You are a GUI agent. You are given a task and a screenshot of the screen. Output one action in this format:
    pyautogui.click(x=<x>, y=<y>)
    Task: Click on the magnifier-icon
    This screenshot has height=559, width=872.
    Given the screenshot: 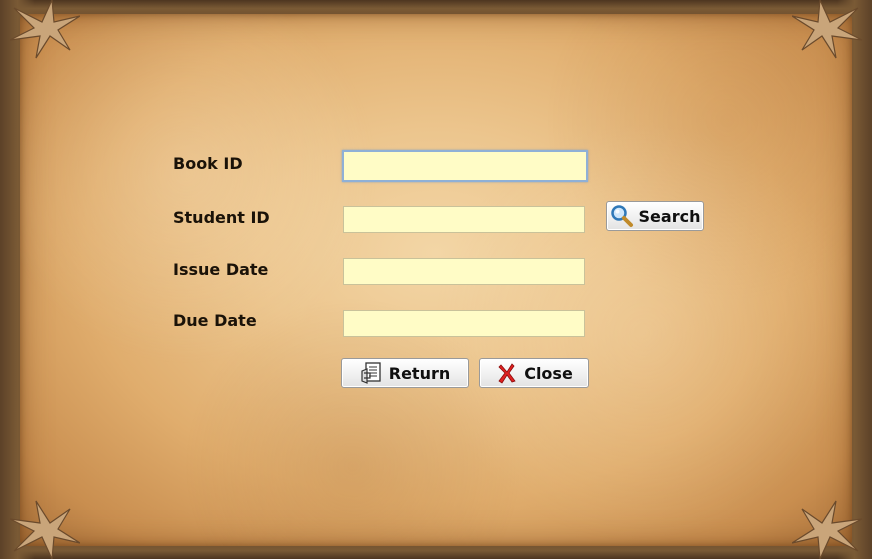 What is the action you would take?
    pyautogui.click(x=622, y=216)
    